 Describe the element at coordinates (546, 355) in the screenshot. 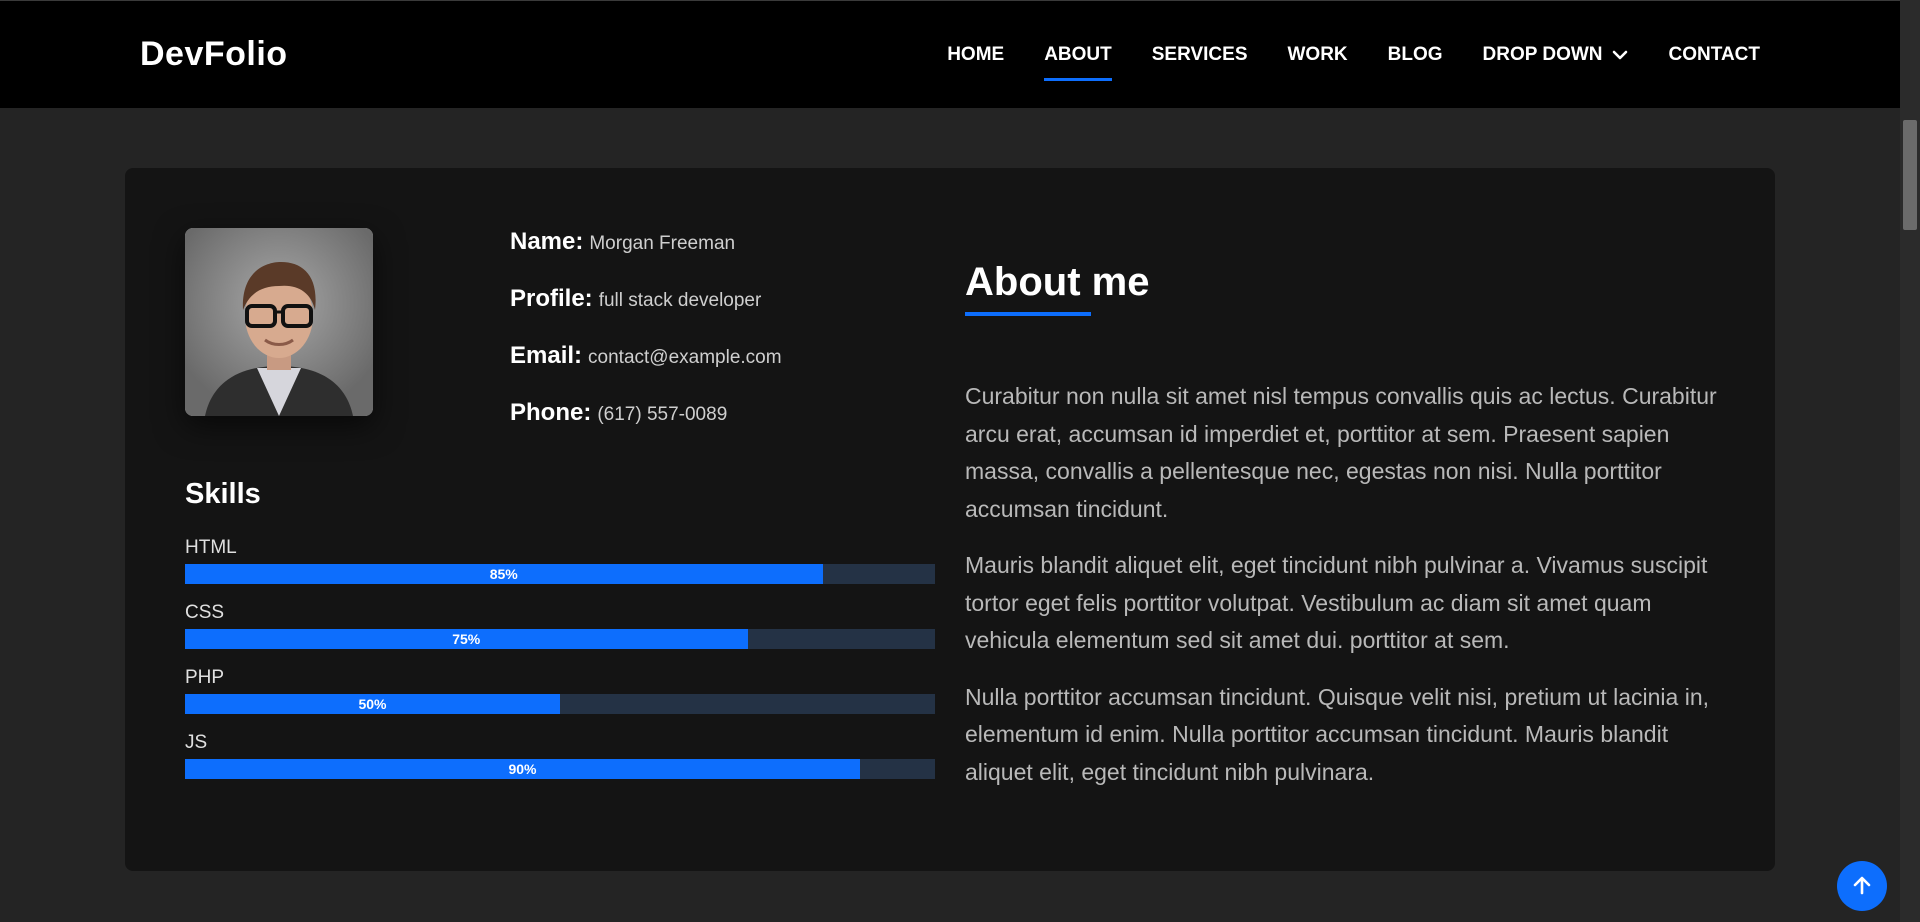

I see `email-label: Email:` at that location.